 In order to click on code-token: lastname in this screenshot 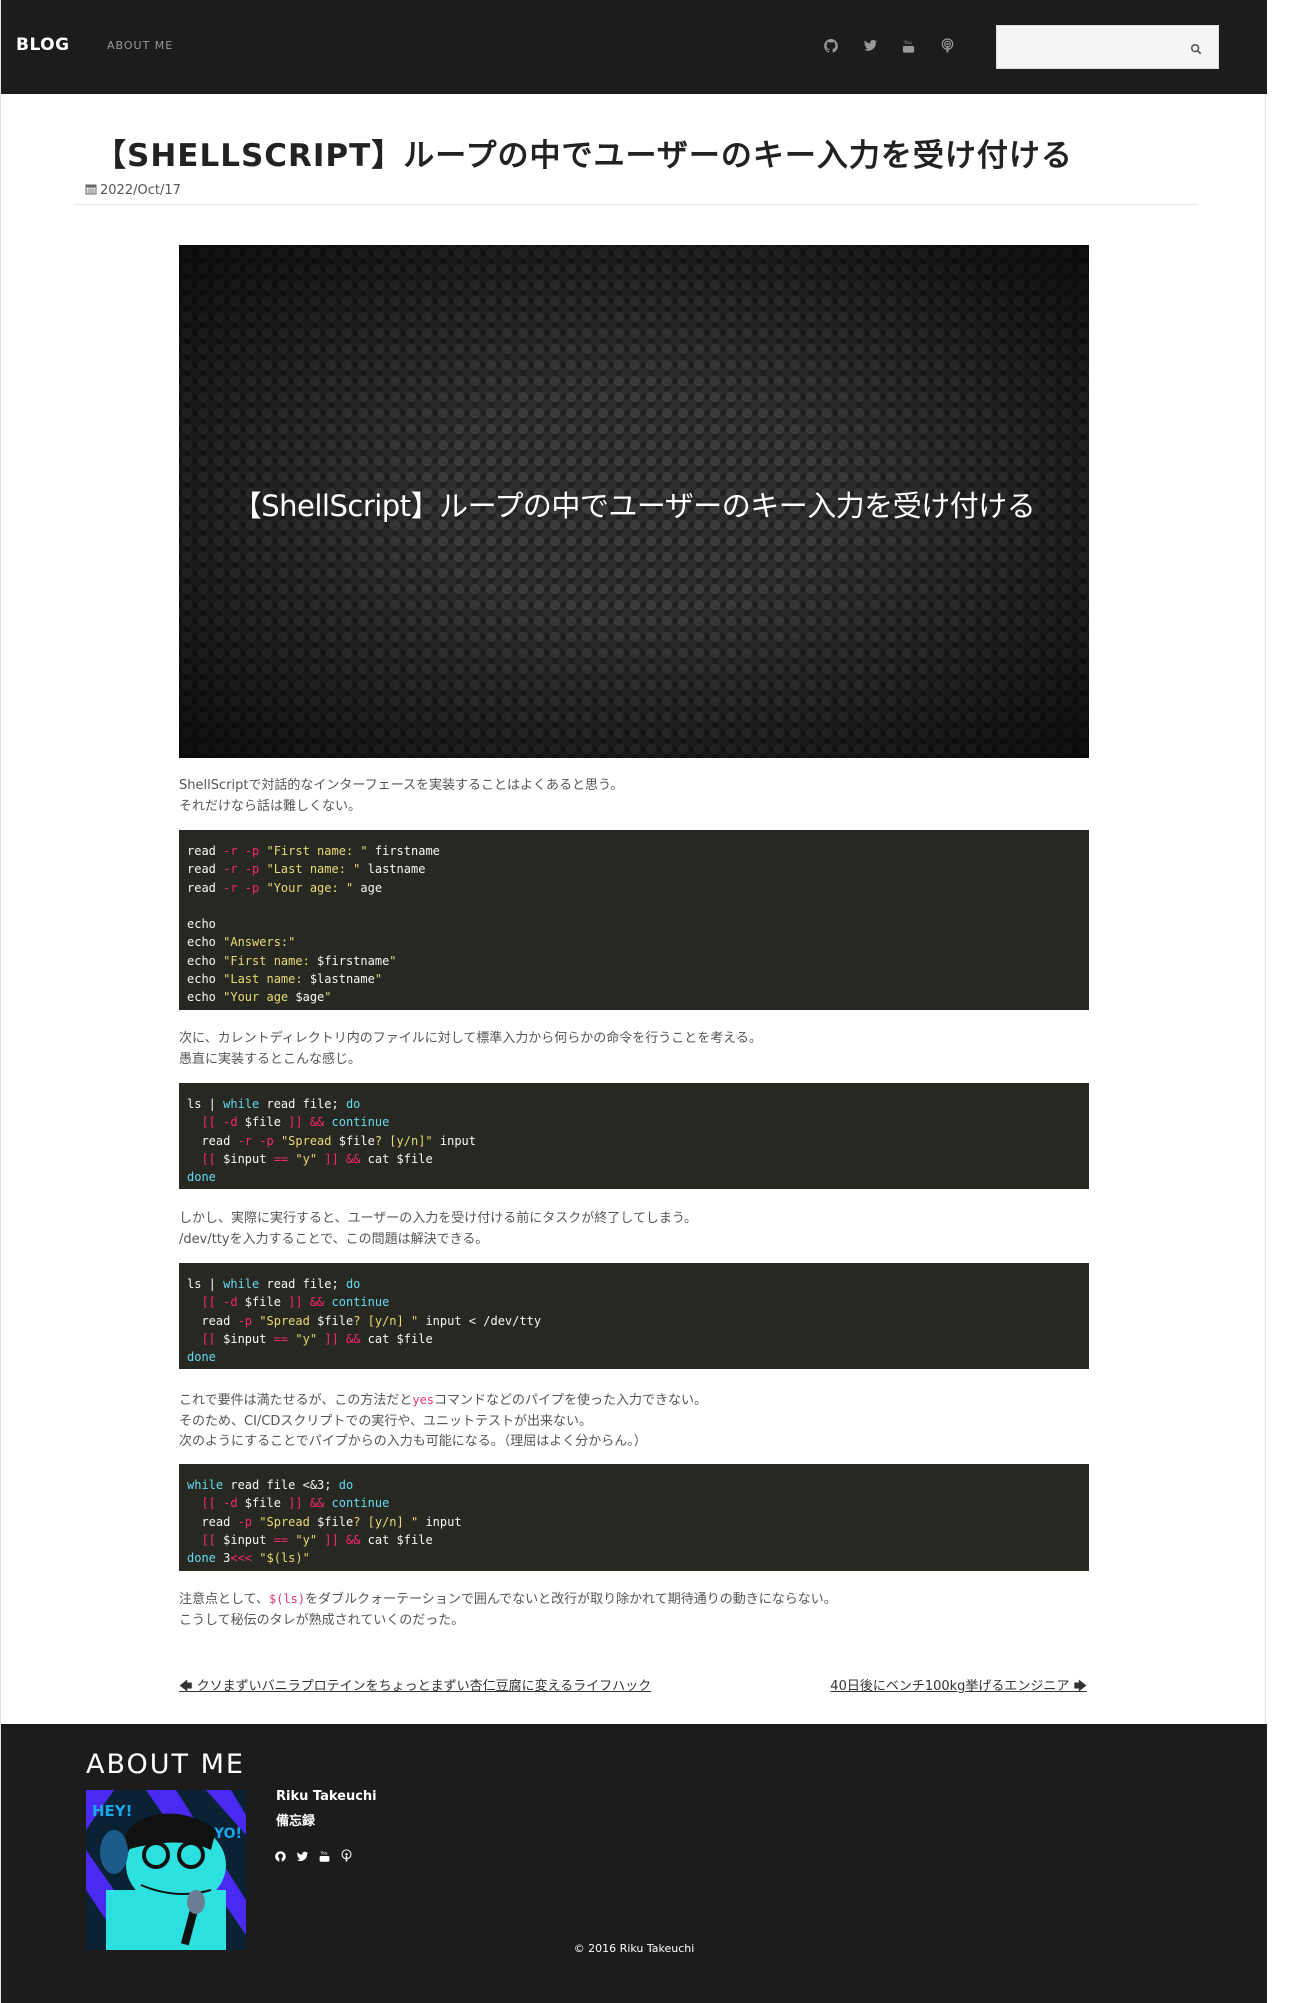, I will do `click(393, 869)`.